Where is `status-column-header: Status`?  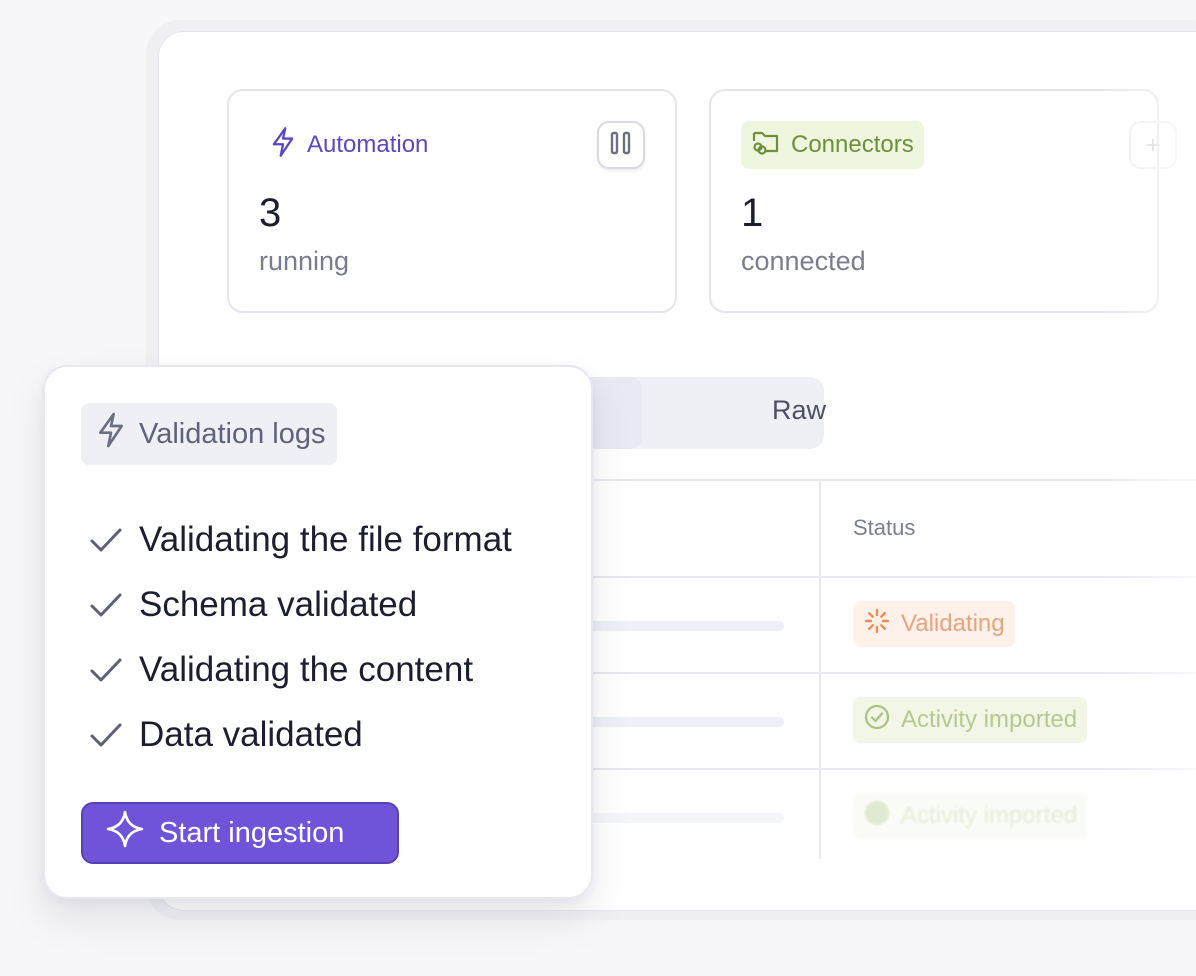
status-column-header: Status is located at coordinates (884, 527).